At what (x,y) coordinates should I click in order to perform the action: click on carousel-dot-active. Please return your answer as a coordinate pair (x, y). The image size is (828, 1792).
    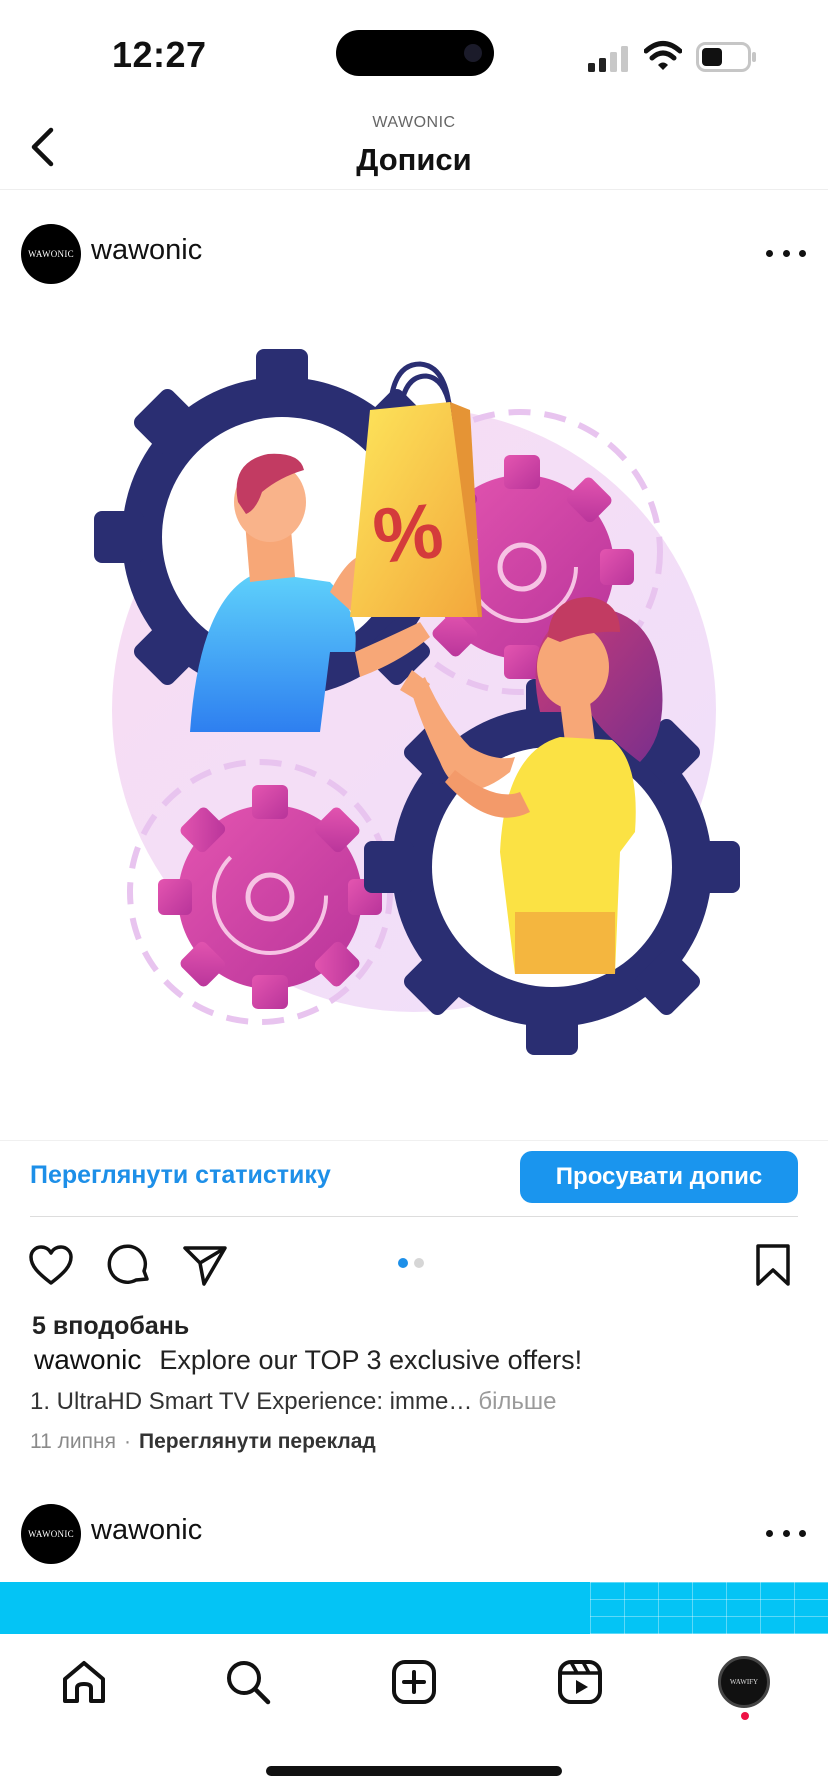
    Looking at the image, I should click on (403, 1263).